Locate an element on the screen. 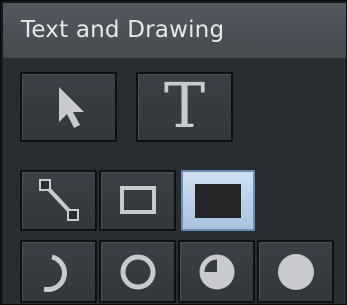  line-icon is located at coordinates (58, 199).